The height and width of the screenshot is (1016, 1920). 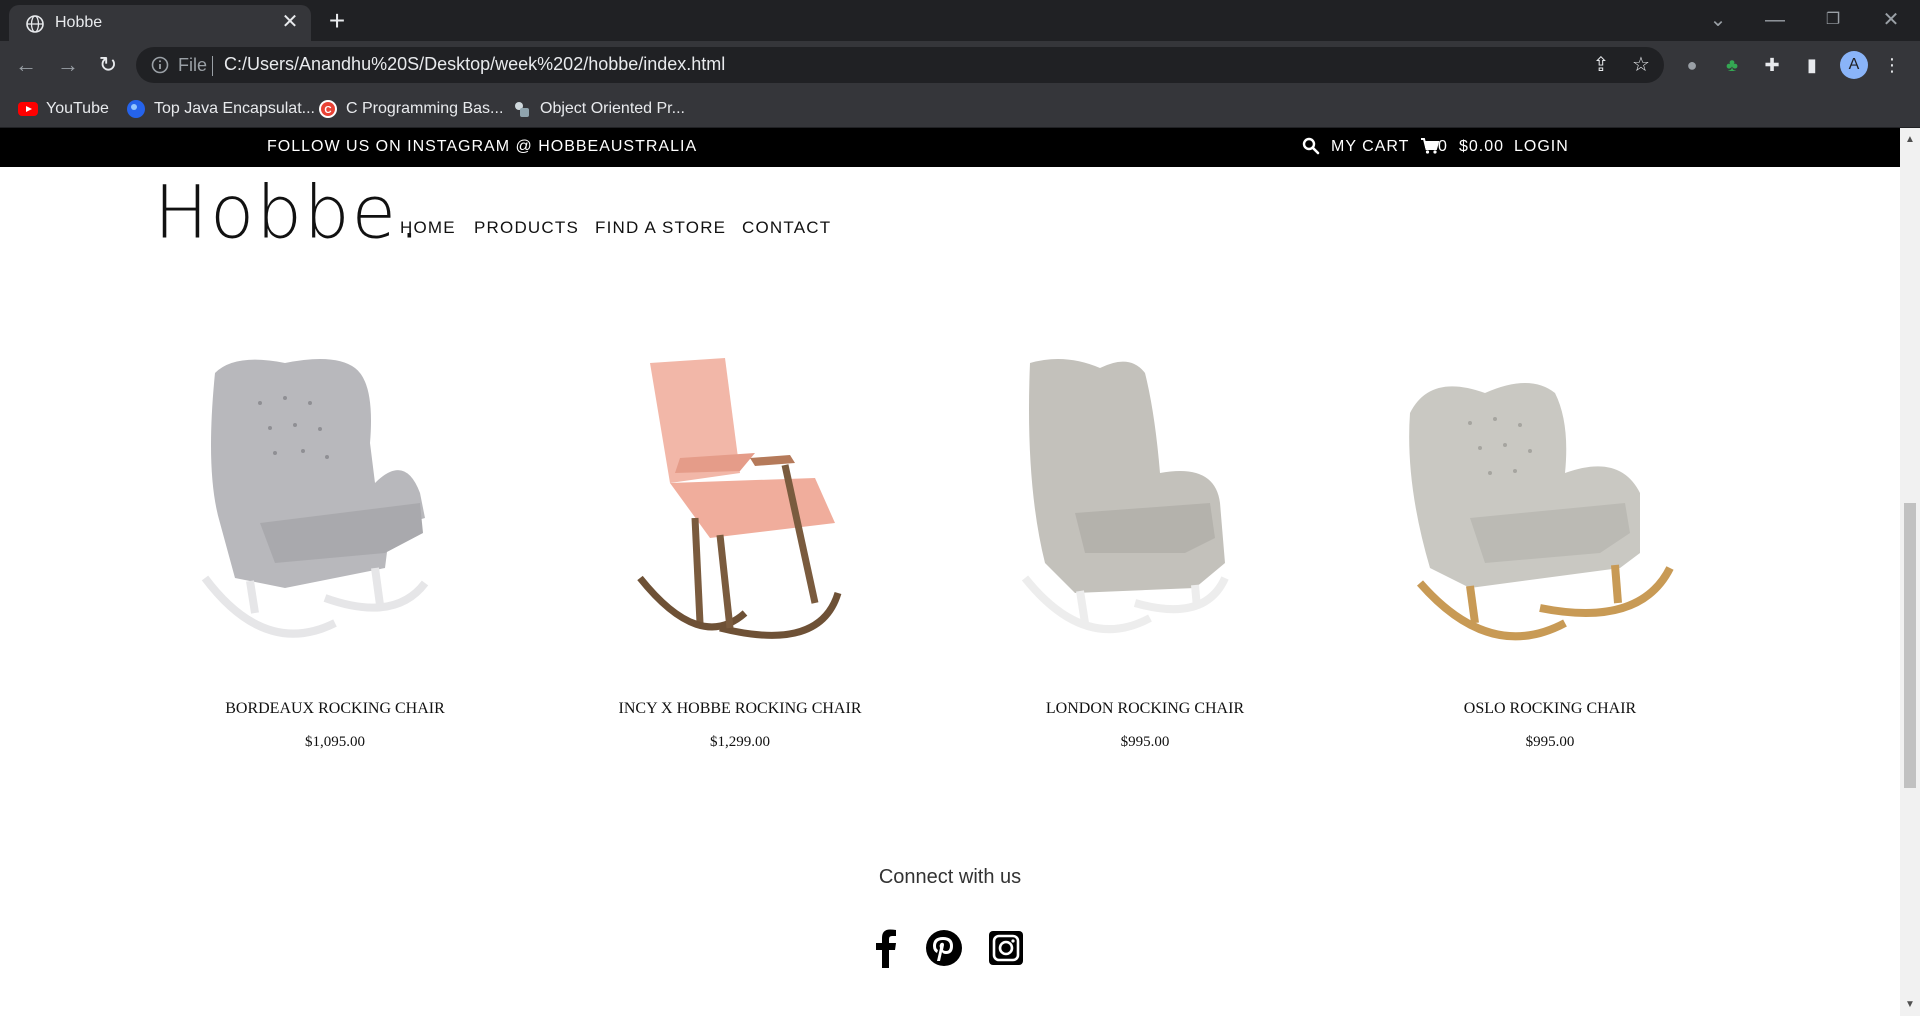 I want to click on pinterest-icon, so click(x=944, y=948).